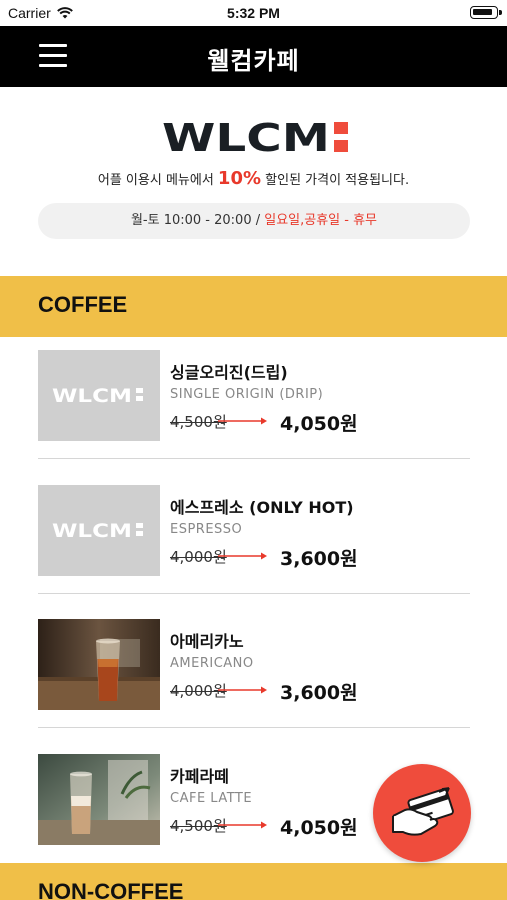  I want to click on status-time: 5:32 PM, so click(253, 13).